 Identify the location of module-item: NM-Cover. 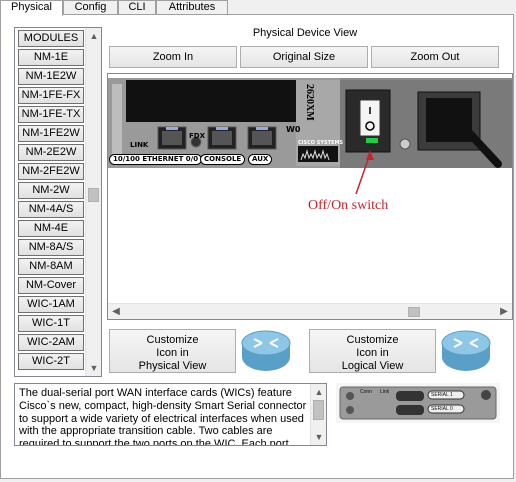
(51, 285).